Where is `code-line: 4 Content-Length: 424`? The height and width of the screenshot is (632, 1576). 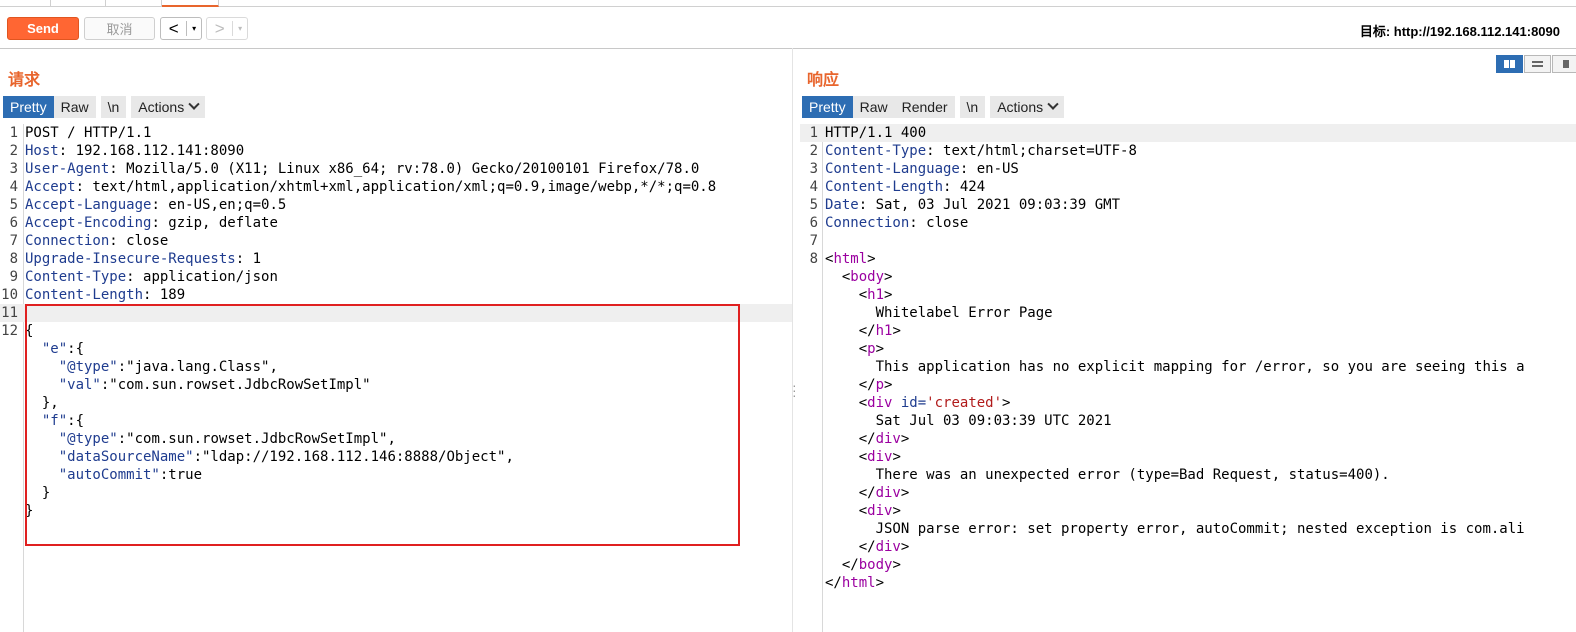
code-line: 4 Content-Length: 424 is located at coordinates (1188, 187).